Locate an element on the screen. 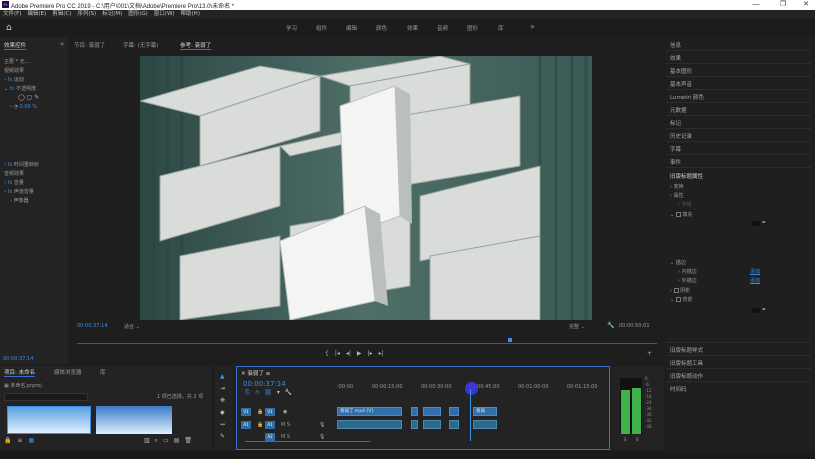 The width and height of the screenshot is (815, 459). fx-time-remap: › fx 时间重映射 is located at coordinates (21, 164).